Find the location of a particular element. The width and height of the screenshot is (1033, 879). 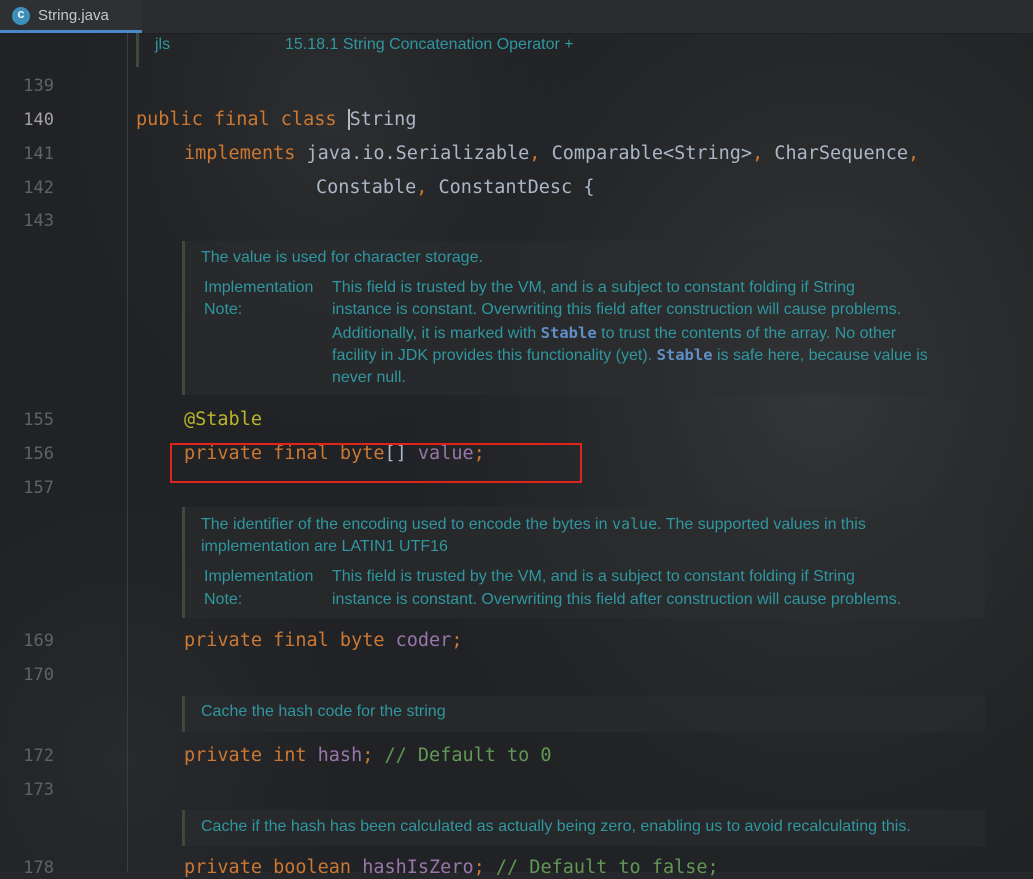

doc-tag-link: 15.18.1 String Concatenation Operator + is located at coordinates (429, 45).